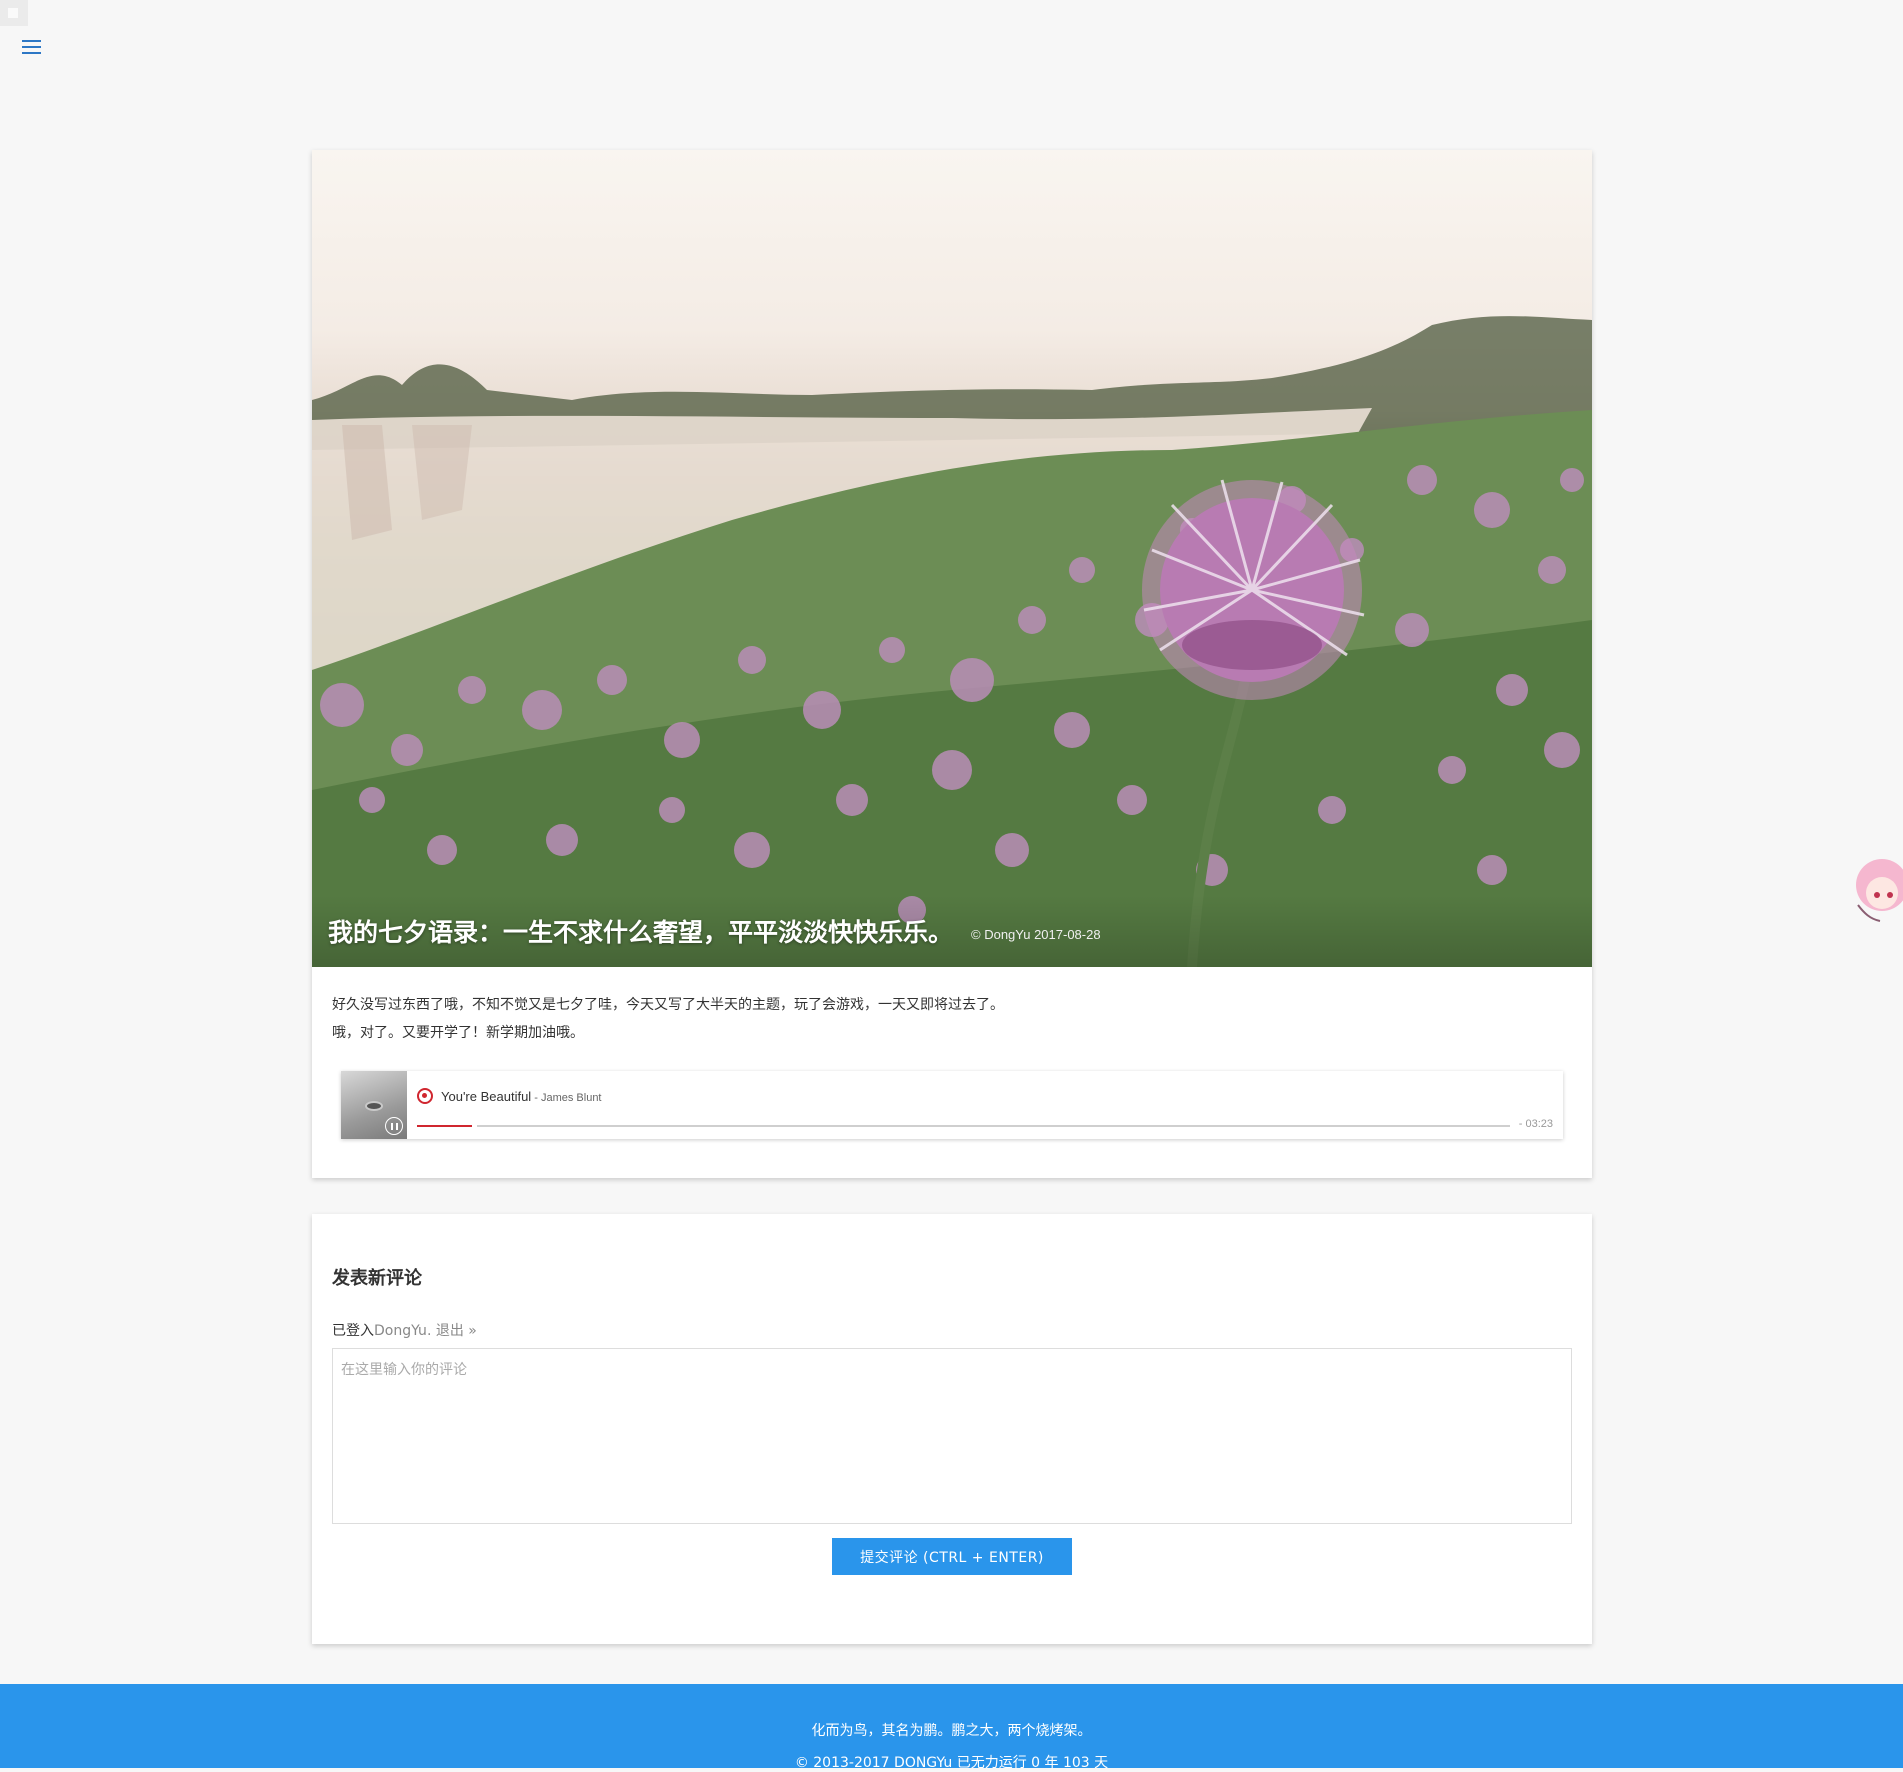 The width and height of the screenshot is (1903, 1772). Describe the element at coordinates (353, 1331) in the screenshot. I see `login-prefix: 已登入` at that location.